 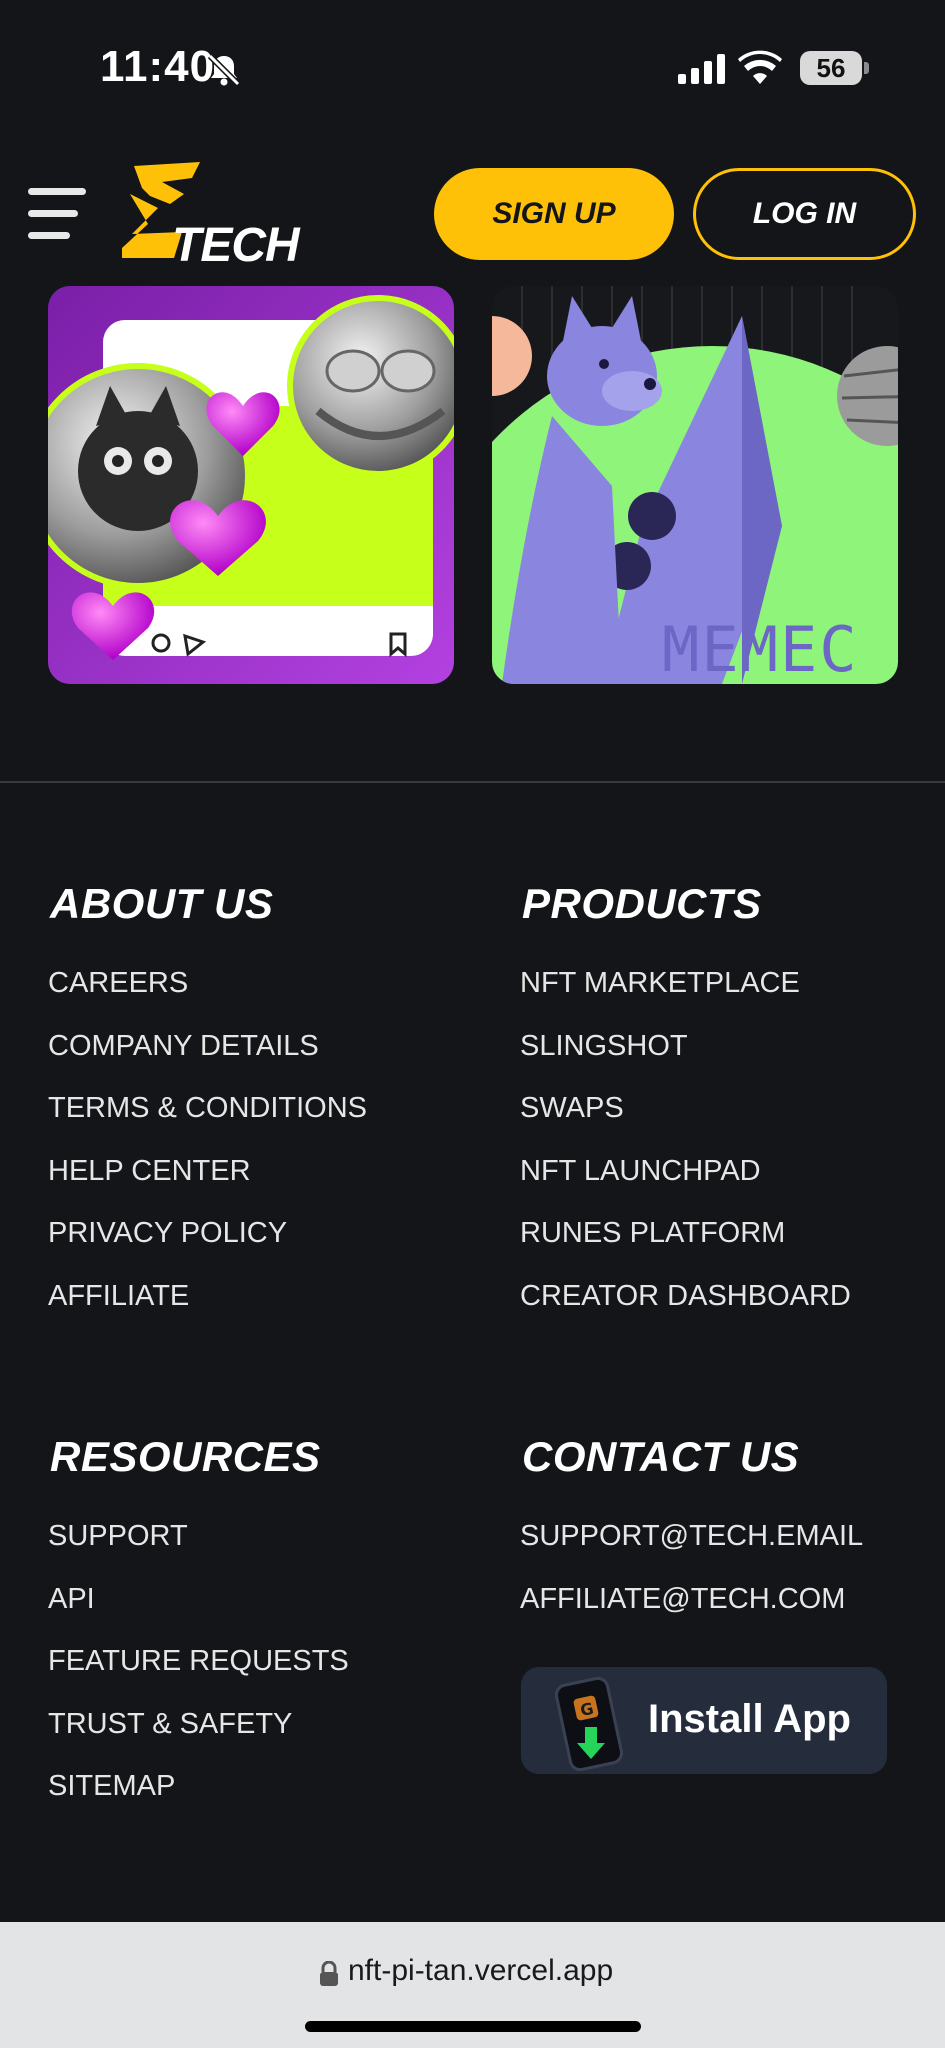 What do you see at coordinates (158, 66) in the screenshot?
I see `status-time: 11:40` at bounding box center [158, 66].